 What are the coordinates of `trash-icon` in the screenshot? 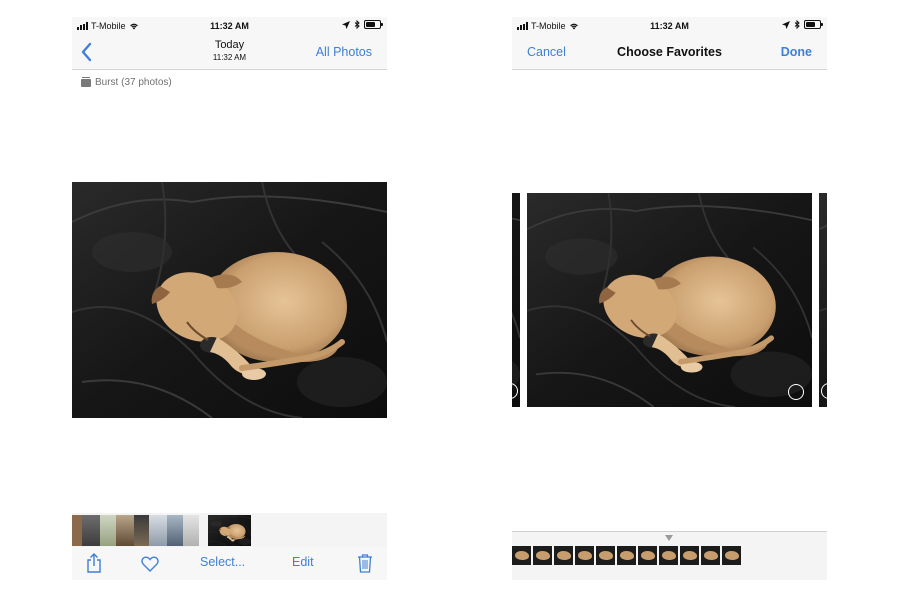 It's located at (365, 563).